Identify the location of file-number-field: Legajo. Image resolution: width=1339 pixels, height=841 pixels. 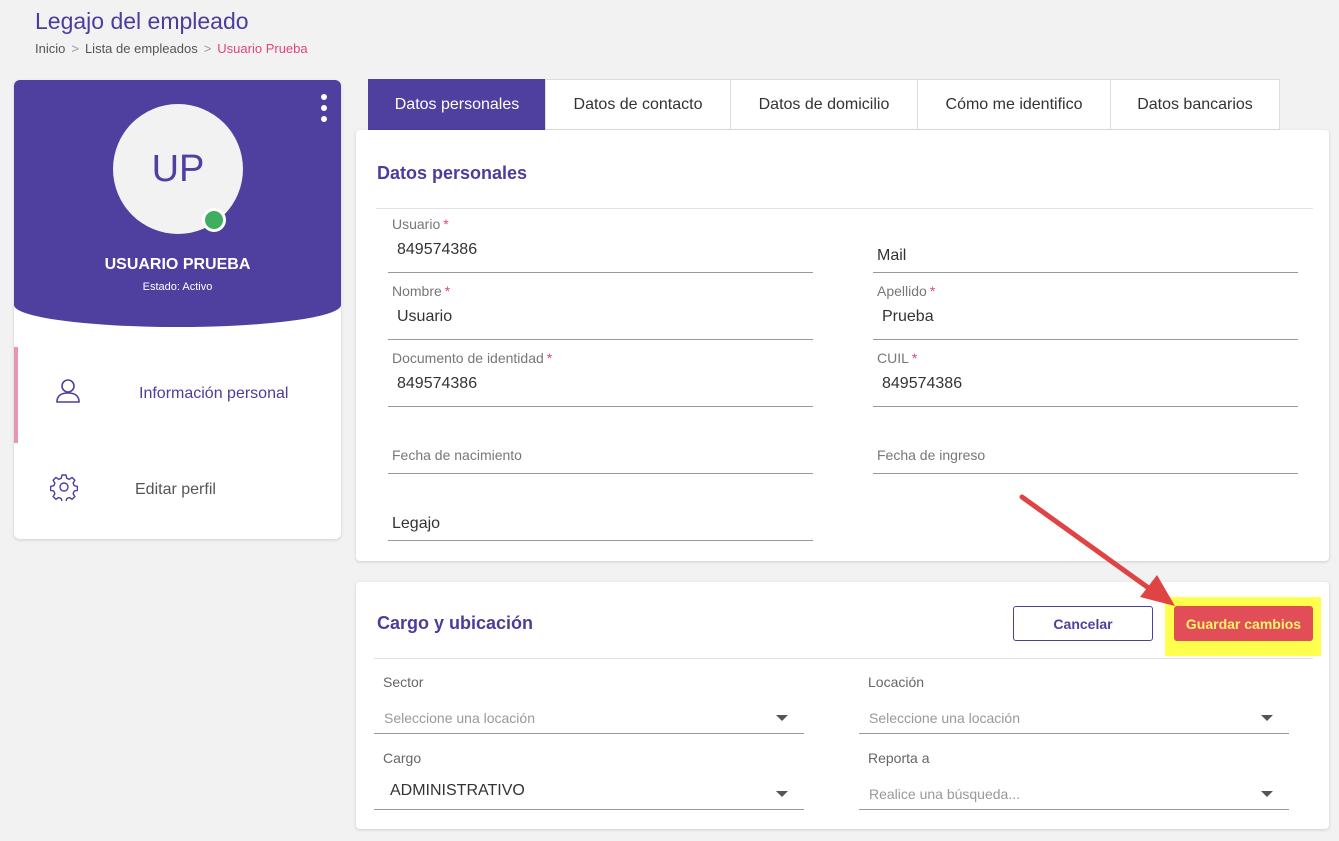
(600, 508).